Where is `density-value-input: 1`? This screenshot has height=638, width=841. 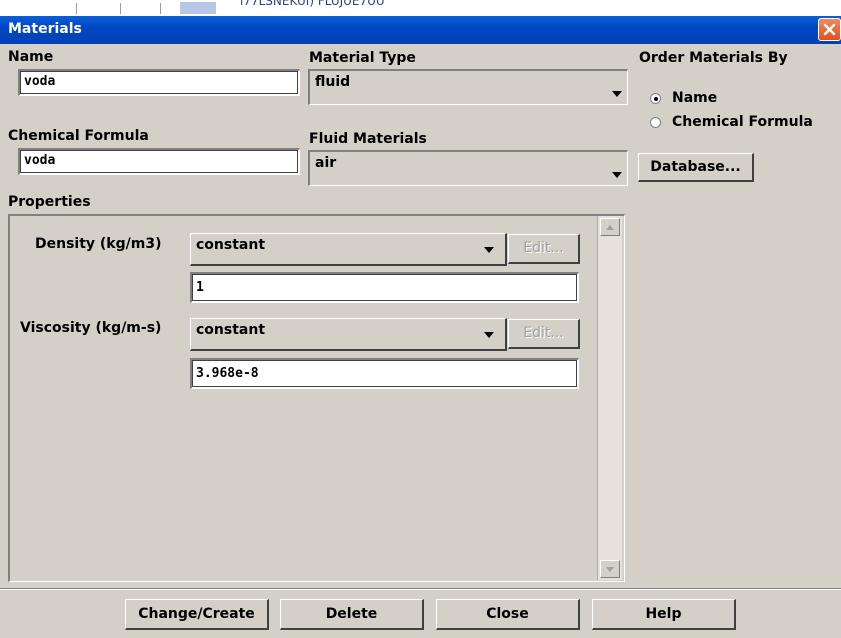 density-value-input: 1 is located at coordinates (384, 287).